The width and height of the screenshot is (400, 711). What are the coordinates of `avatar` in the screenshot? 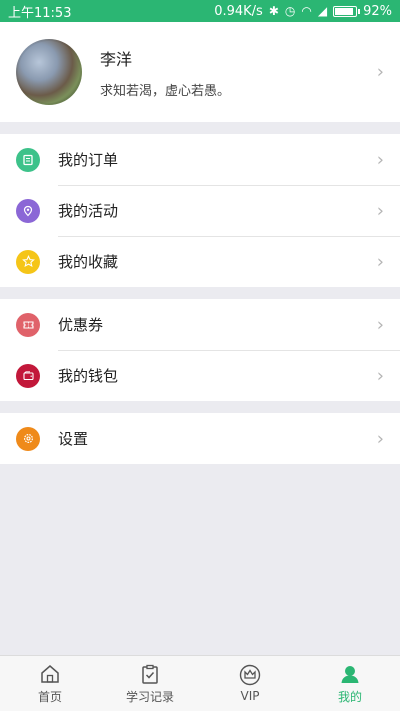 It's located at (49, 72).